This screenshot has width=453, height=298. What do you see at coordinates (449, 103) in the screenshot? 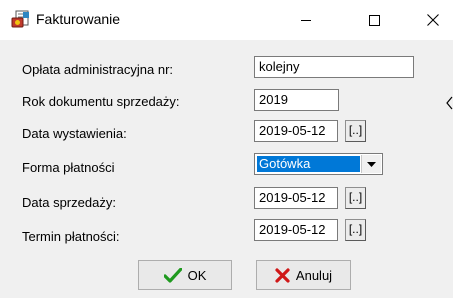
I see `partial-arrow-icon` at bounding box center [449, 103].